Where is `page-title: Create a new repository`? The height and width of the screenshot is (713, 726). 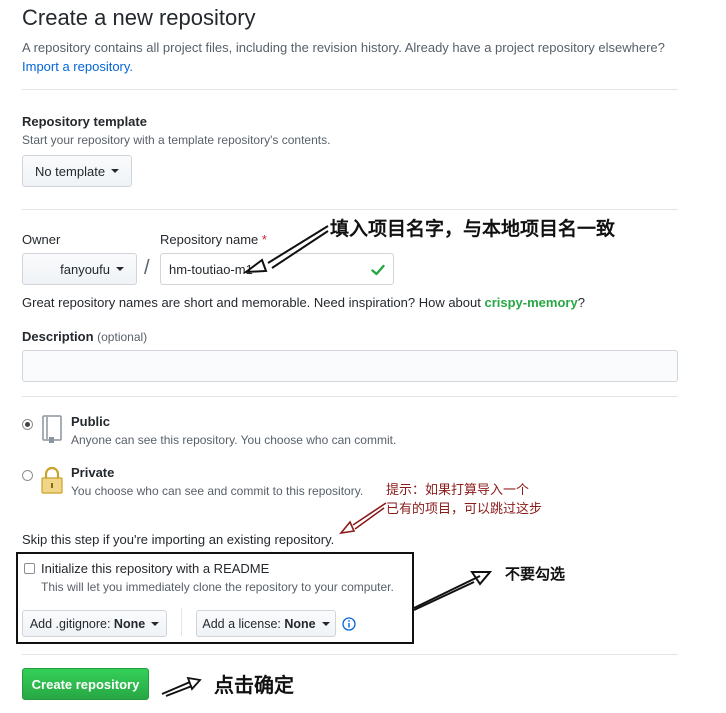 page-title: Create a new repository is located at coordinates (139, 17).